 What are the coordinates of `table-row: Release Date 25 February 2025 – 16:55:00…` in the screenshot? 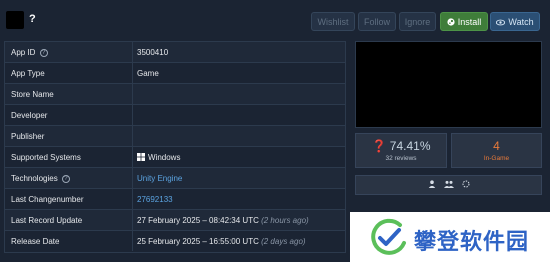 It's located at (175, 241).